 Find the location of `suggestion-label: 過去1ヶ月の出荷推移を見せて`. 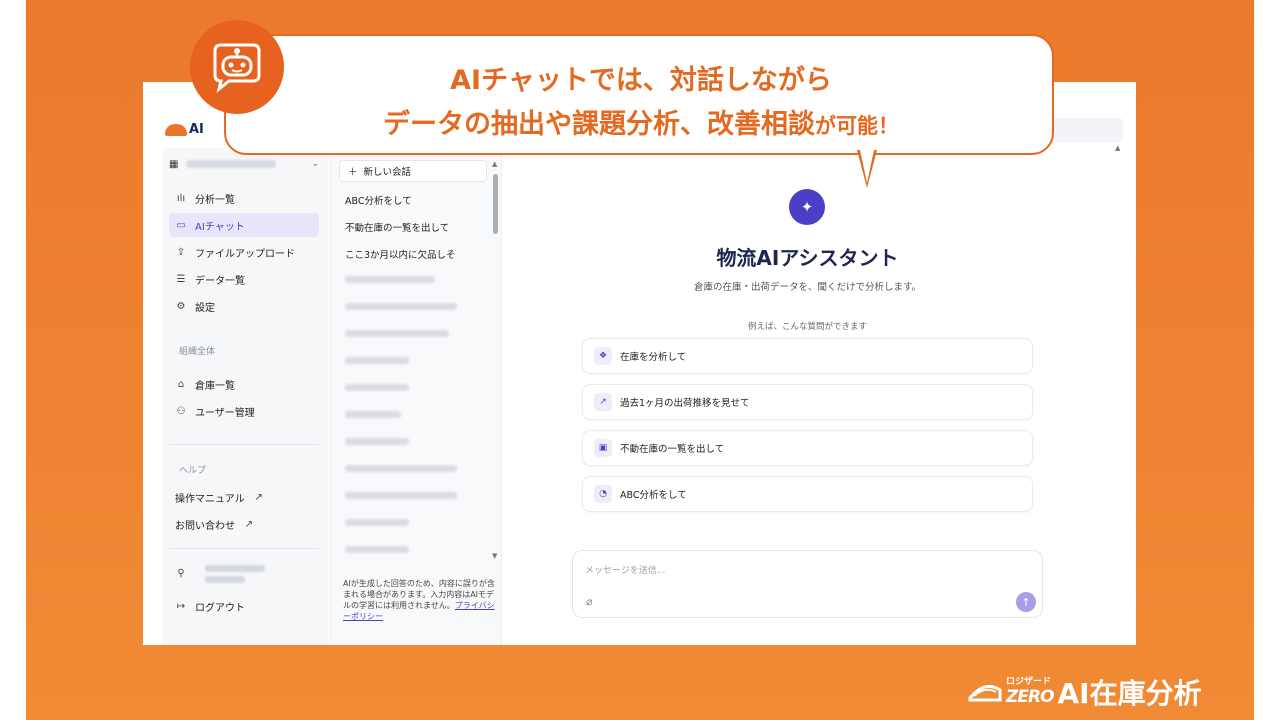

suggestion-label: 過去1ヶ月の出荷推移を見せて is located at coordinates (685, 403).